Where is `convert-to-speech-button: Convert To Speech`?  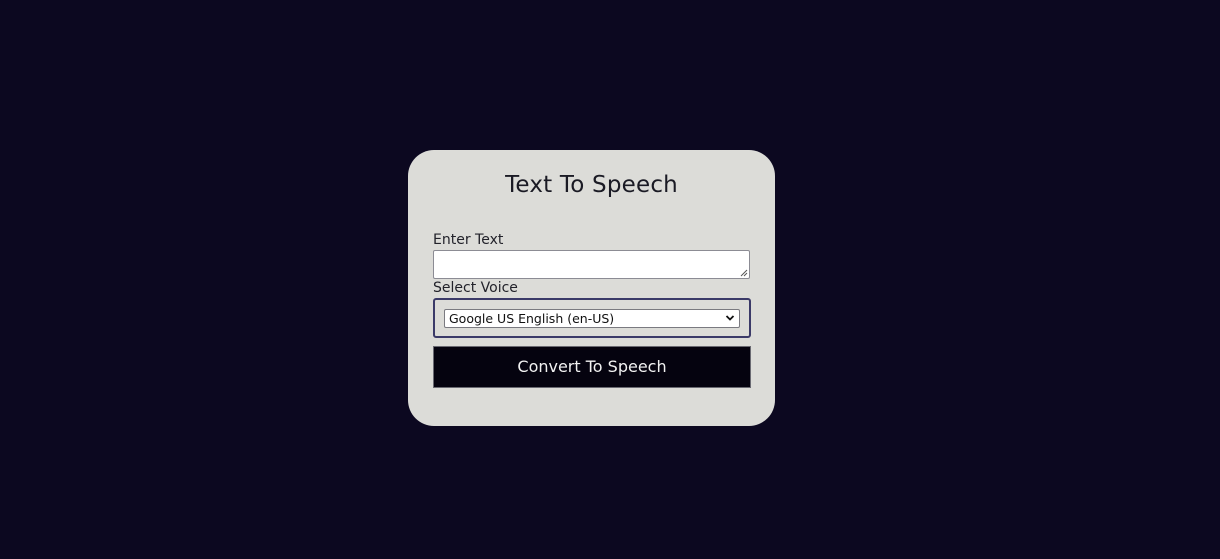 convert-to-speech-button: Convert To Speech is located at coordinates (592, 367).